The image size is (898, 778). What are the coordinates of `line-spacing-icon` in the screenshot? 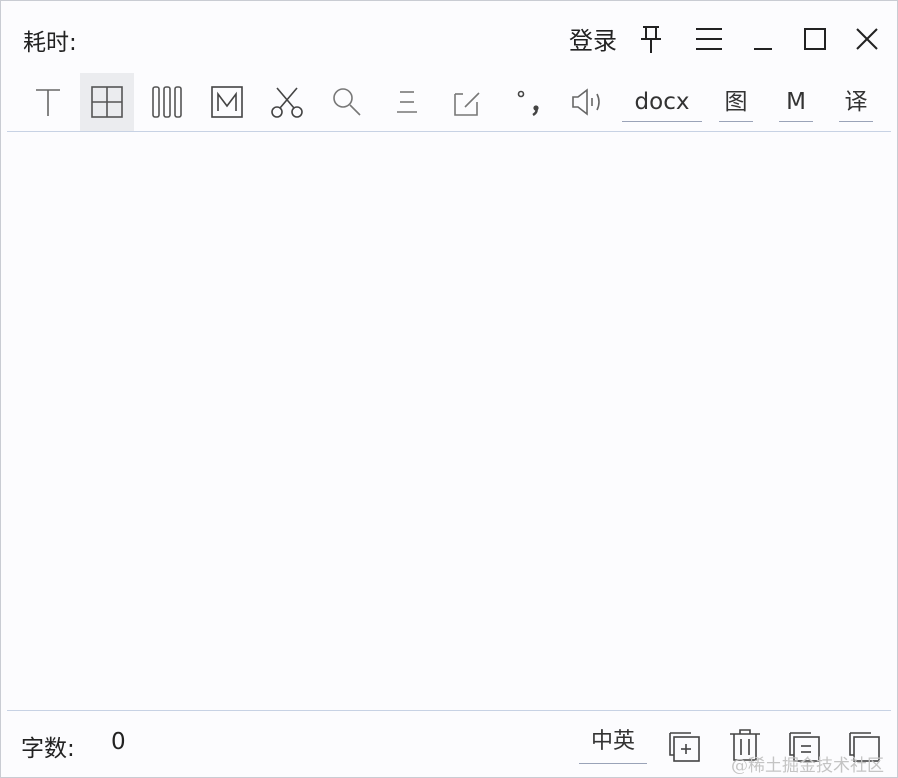 It's located at (407, 102).